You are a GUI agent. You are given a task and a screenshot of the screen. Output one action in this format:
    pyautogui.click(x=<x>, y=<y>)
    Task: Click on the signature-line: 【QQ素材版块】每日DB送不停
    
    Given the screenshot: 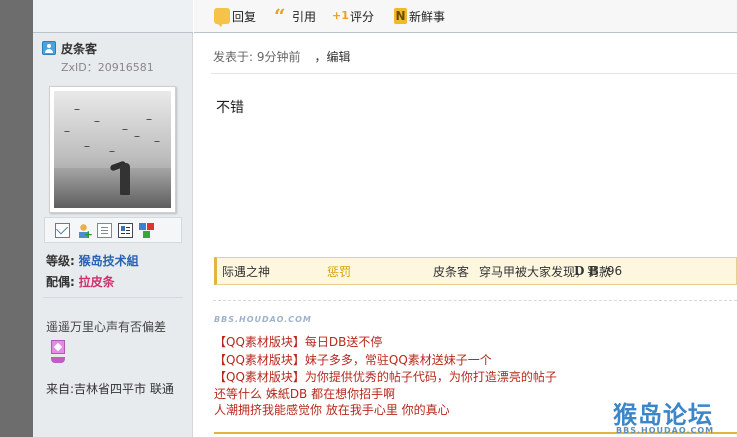 What is the action you would take?
    pyautogui.click(x=298, y=342)
    